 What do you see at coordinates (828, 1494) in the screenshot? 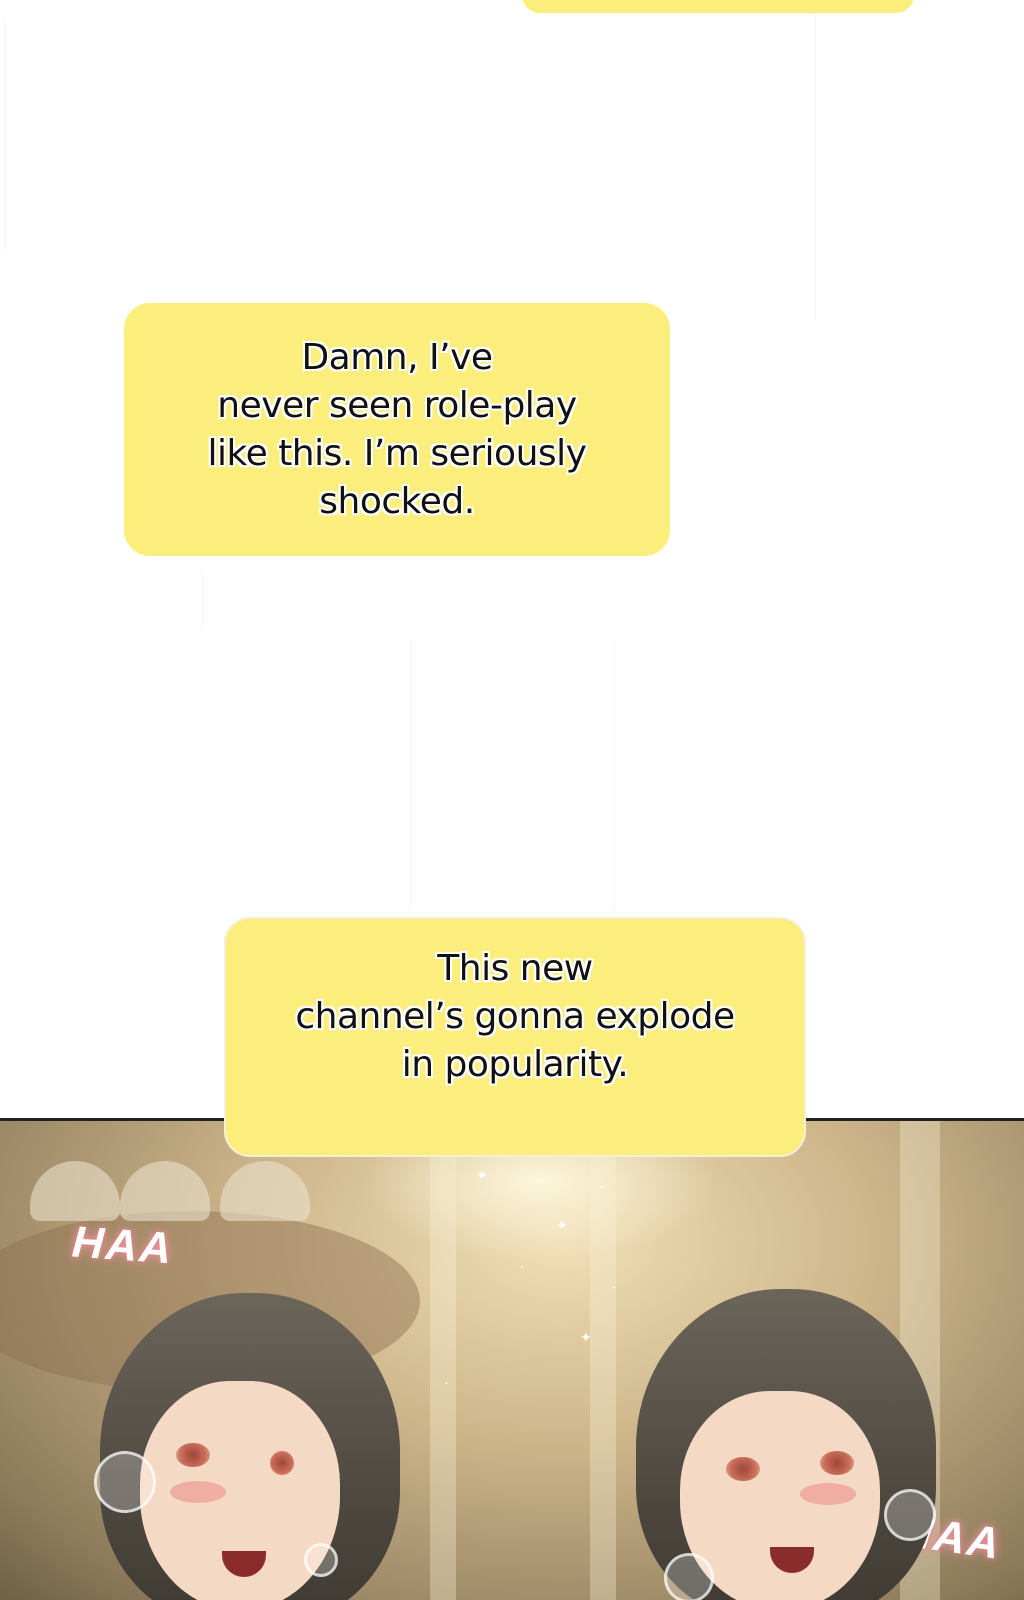
I see `character-right-blush` at bounding box center [828, 1494].